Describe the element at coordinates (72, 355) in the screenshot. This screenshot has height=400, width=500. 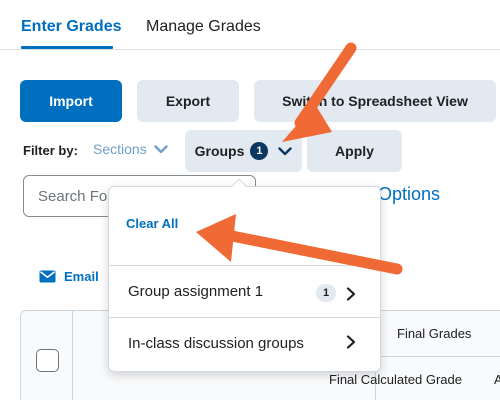
I see `grid-column-divider` at that location.